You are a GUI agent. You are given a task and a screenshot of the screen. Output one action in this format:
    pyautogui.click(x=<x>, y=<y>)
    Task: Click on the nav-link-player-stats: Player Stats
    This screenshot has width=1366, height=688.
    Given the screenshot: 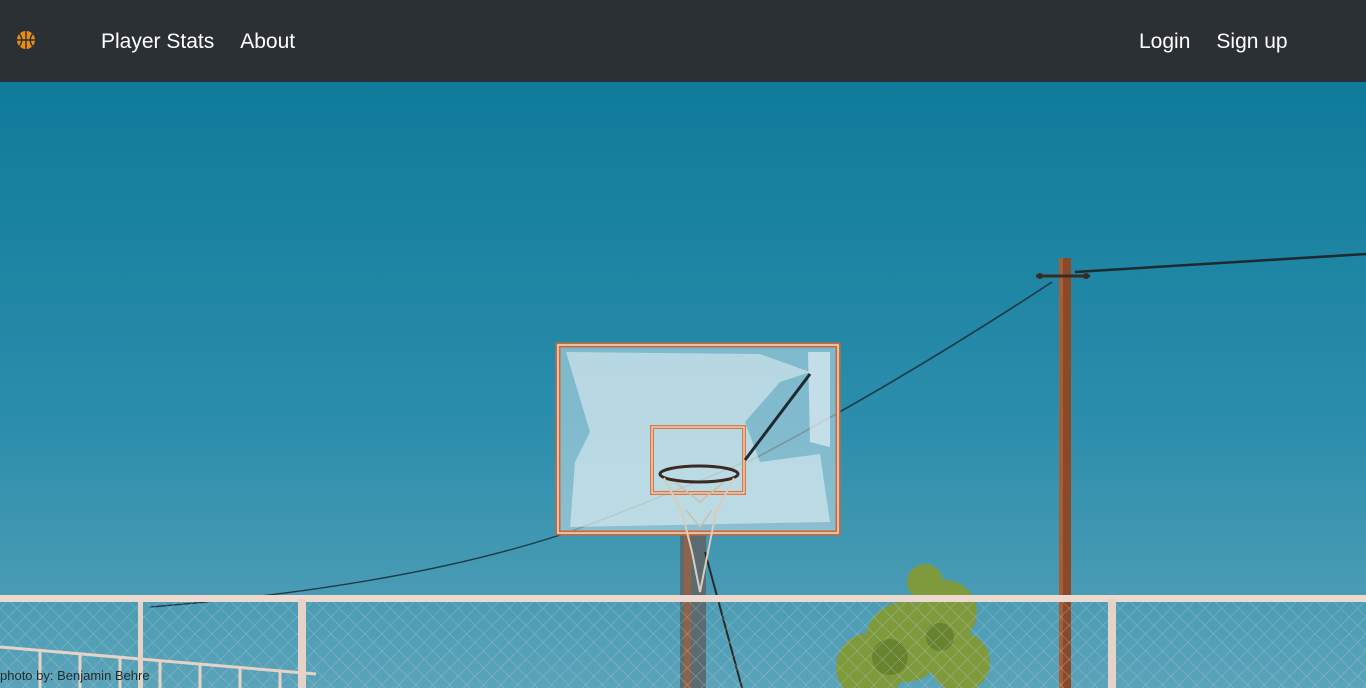 What is the action you would take?
    pyautogui.click(x=157, y=41)
    